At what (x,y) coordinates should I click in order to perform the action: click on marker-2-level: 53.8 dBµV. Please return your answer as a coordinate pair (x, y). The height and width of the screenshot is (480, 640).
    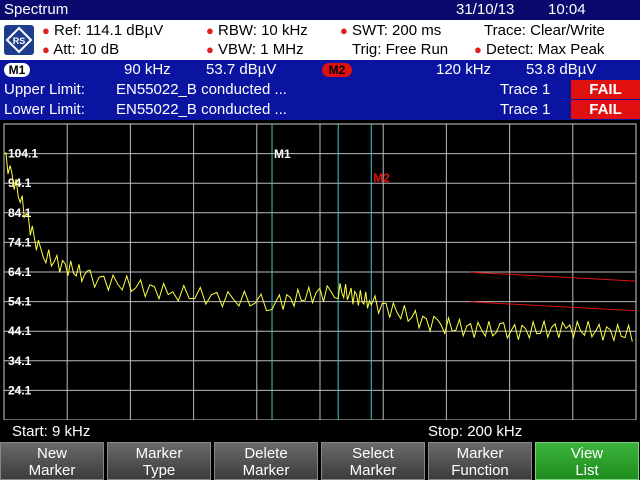
    Looking at the image, I should click on (561, 69).